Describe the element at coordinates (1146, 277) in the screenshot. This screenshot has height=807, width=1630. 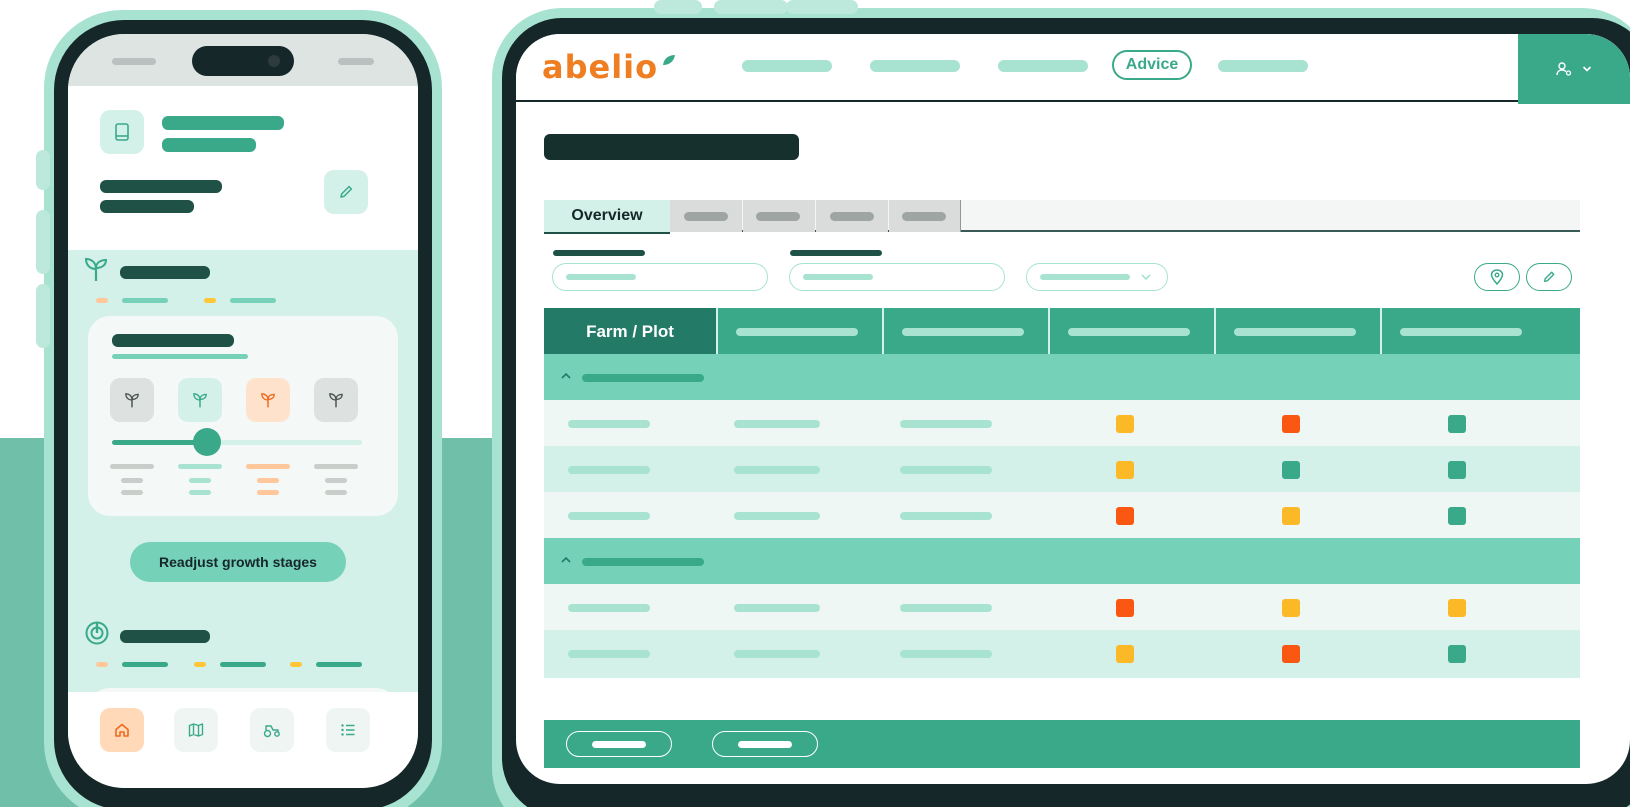
I see `chevron-down-icon` at that location.